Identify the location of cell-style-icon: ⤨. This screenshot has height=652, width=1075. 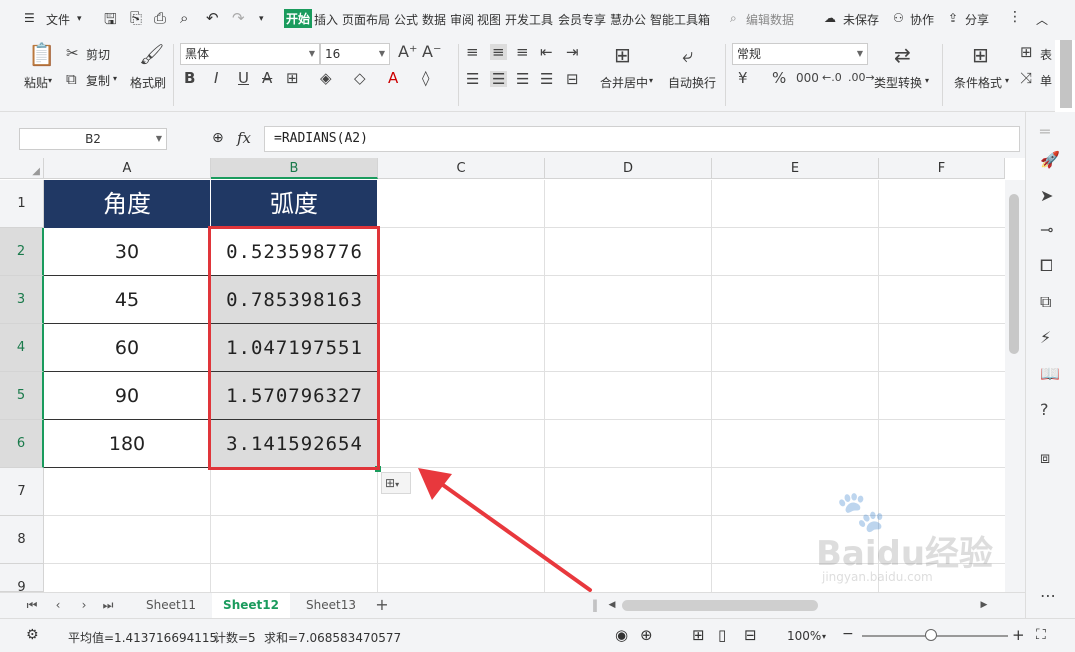
(1026, 78).